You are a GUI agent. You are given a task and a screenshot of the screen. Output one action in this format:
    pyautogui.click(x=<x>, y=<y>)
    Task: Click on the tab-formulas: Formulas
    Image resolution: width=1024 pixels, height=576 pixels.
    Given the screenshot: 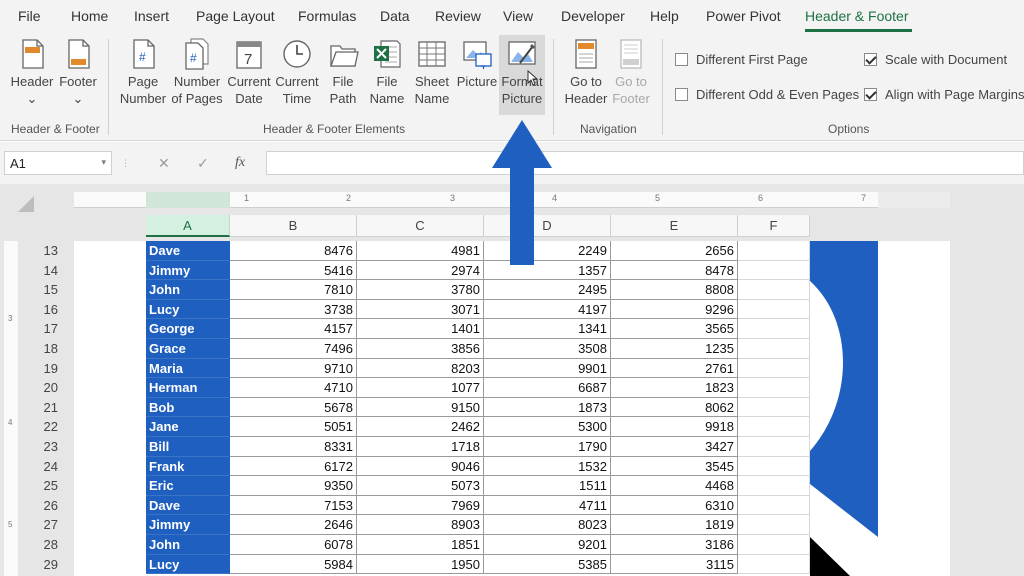 What is the action you would take?
    pyautogui.click(x=327, y=16)
    